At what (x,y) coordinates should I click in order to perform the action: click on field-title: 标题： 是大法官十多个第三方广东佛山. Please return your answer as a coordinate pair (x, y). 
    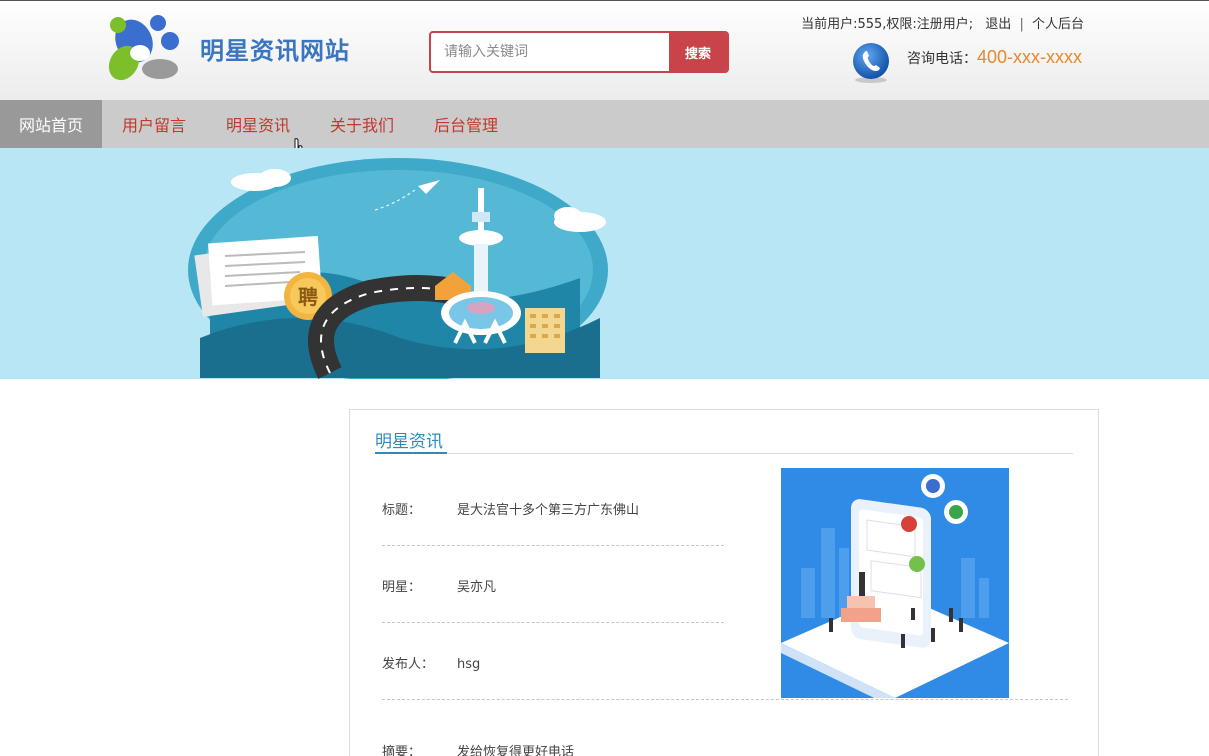
    Looking at the image, I should click on (510, 508).